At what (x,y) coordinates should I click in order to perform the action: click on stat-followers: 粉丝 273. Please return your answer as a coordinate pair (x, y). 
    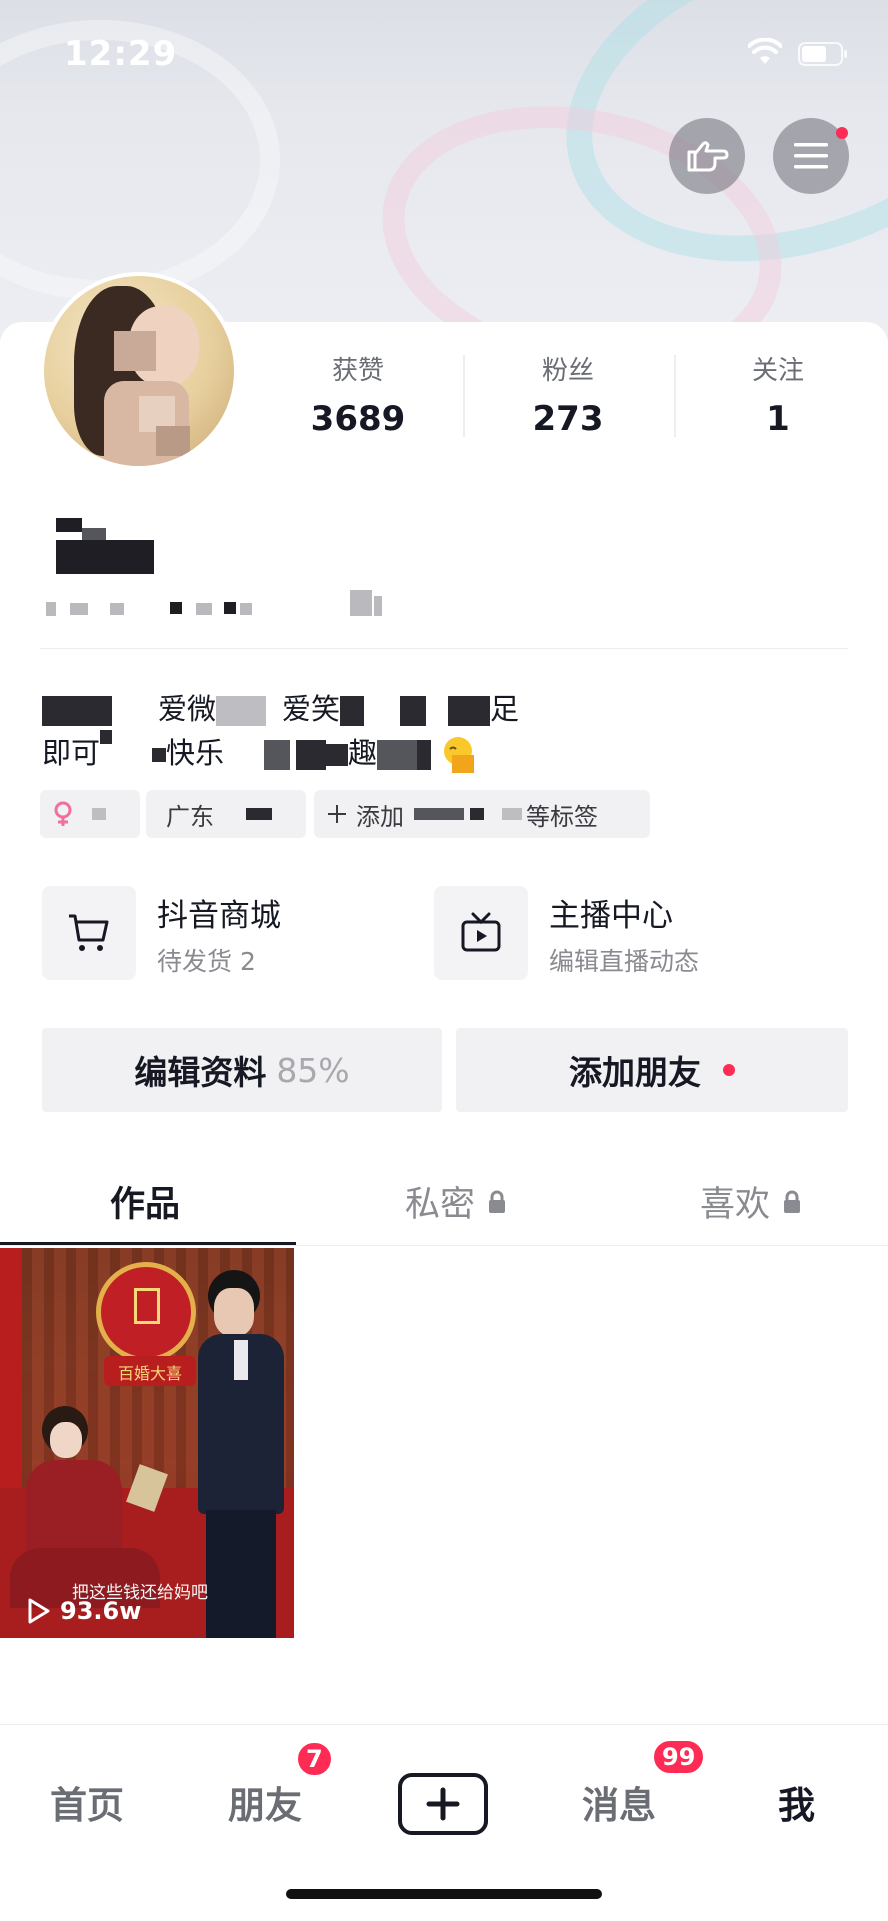
    Looking at the image, I should click on (568, 394).